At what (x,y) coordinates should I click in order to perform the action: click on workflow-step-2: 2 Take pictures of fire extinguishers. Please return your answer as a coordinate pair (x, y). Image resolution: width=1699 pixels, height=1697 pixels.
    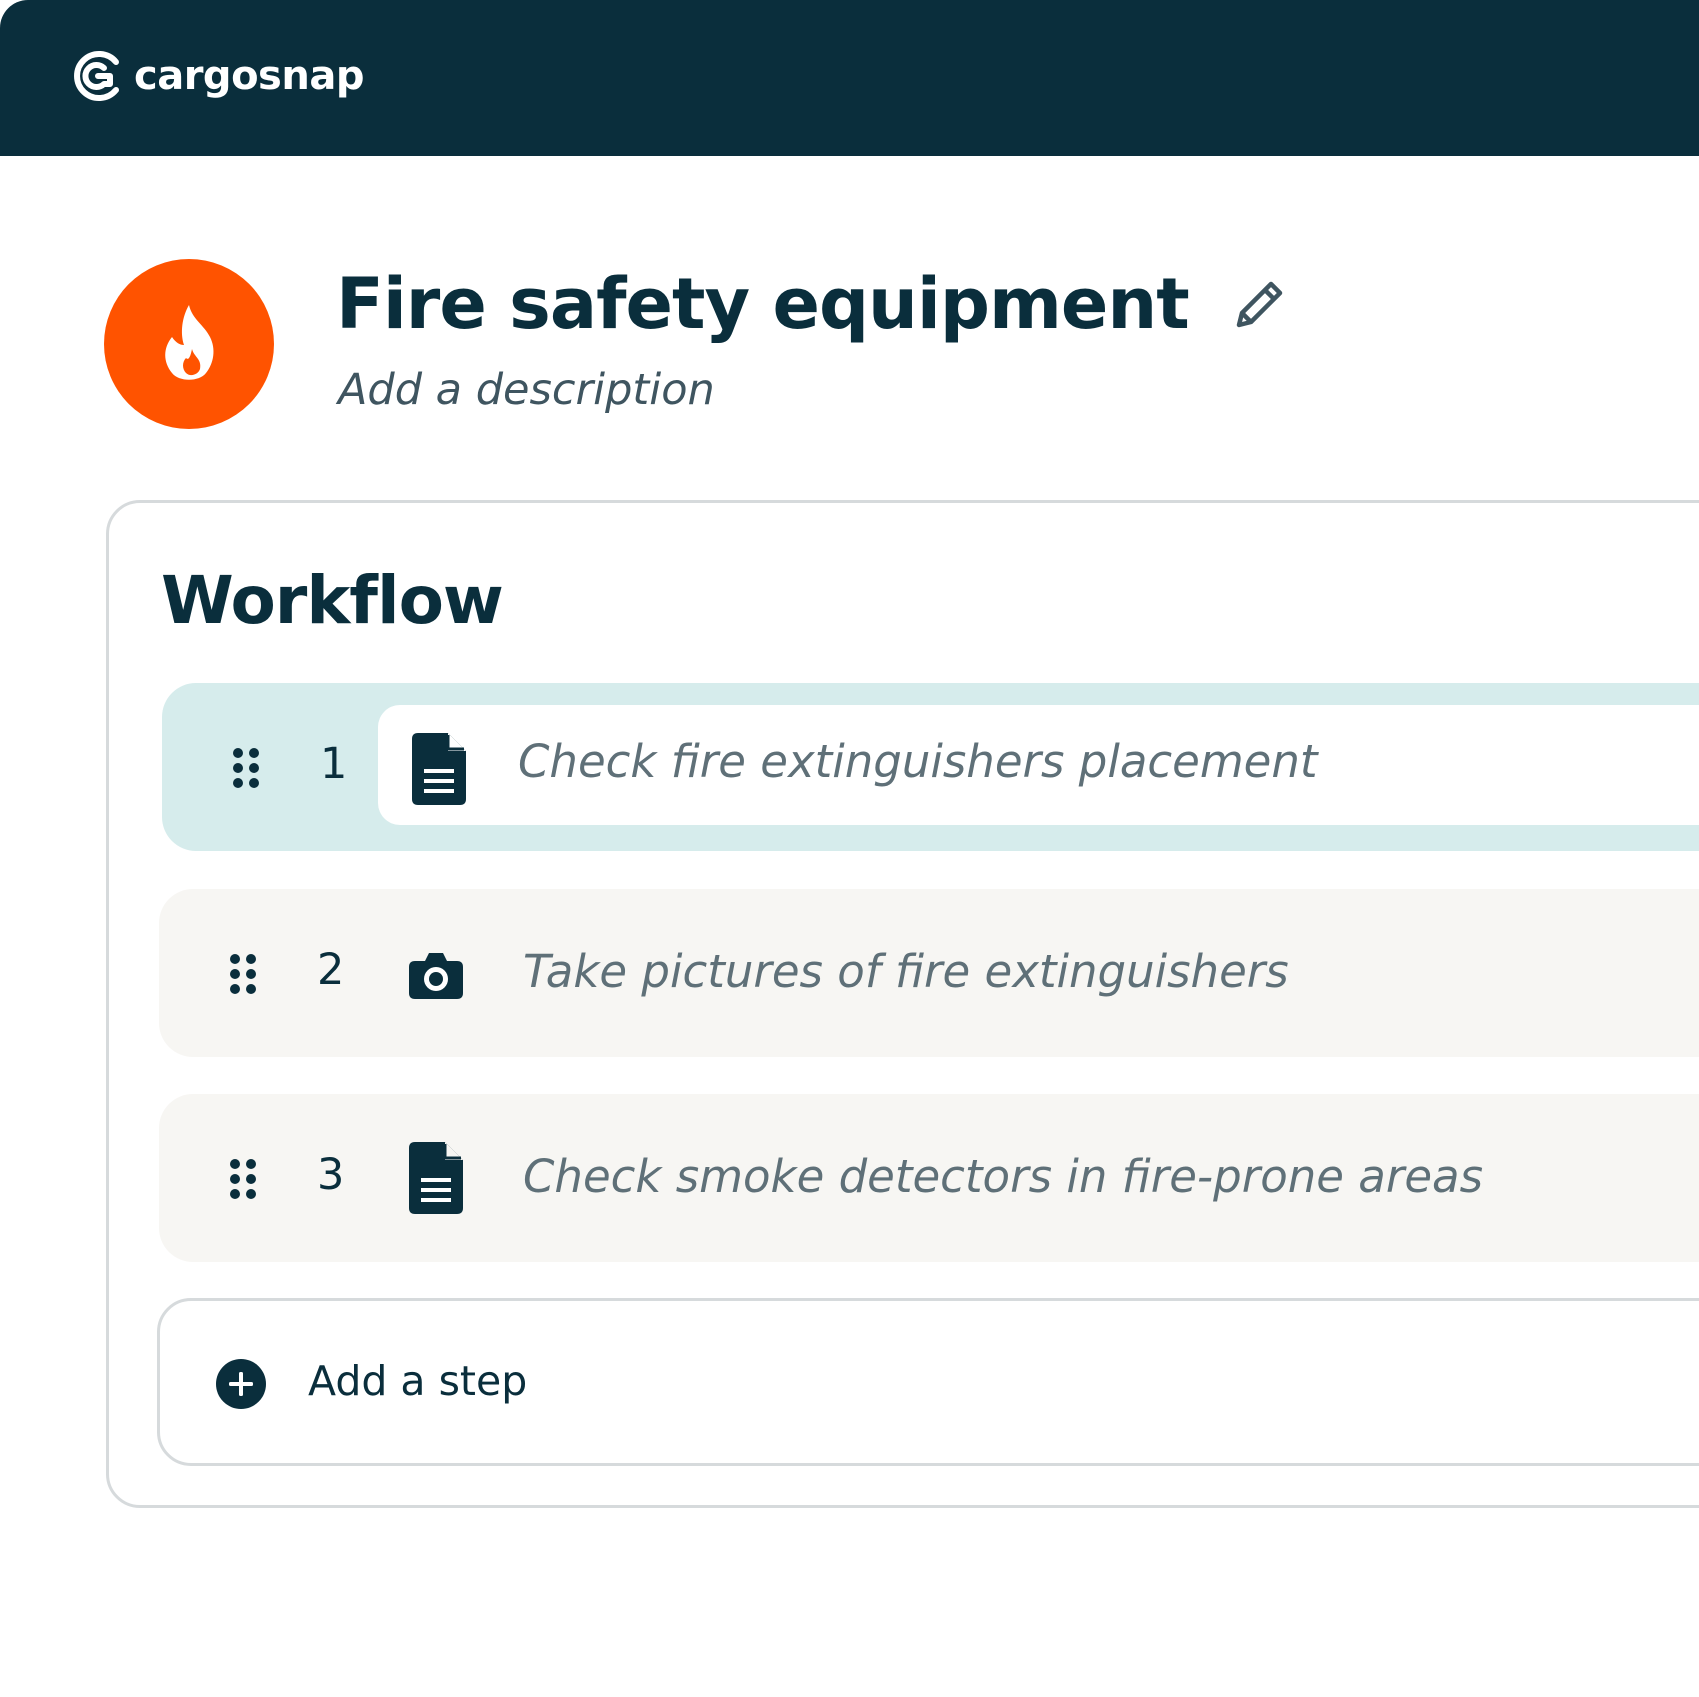
    Looking at the image, I should click on (929, 973).